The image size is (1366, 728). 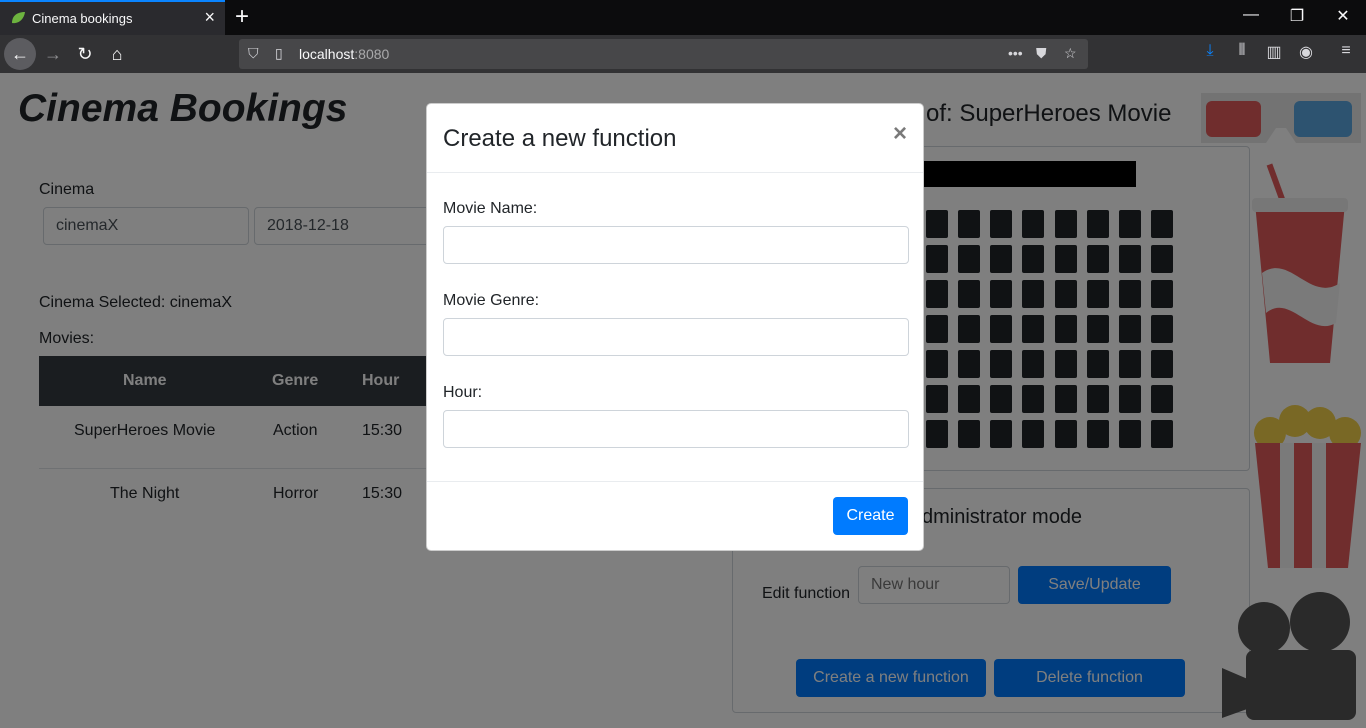 What do you see at coordinates (1251, 15) in the screenshot?
I see `minimize-icon: —` at bounding box center [1251, 15].